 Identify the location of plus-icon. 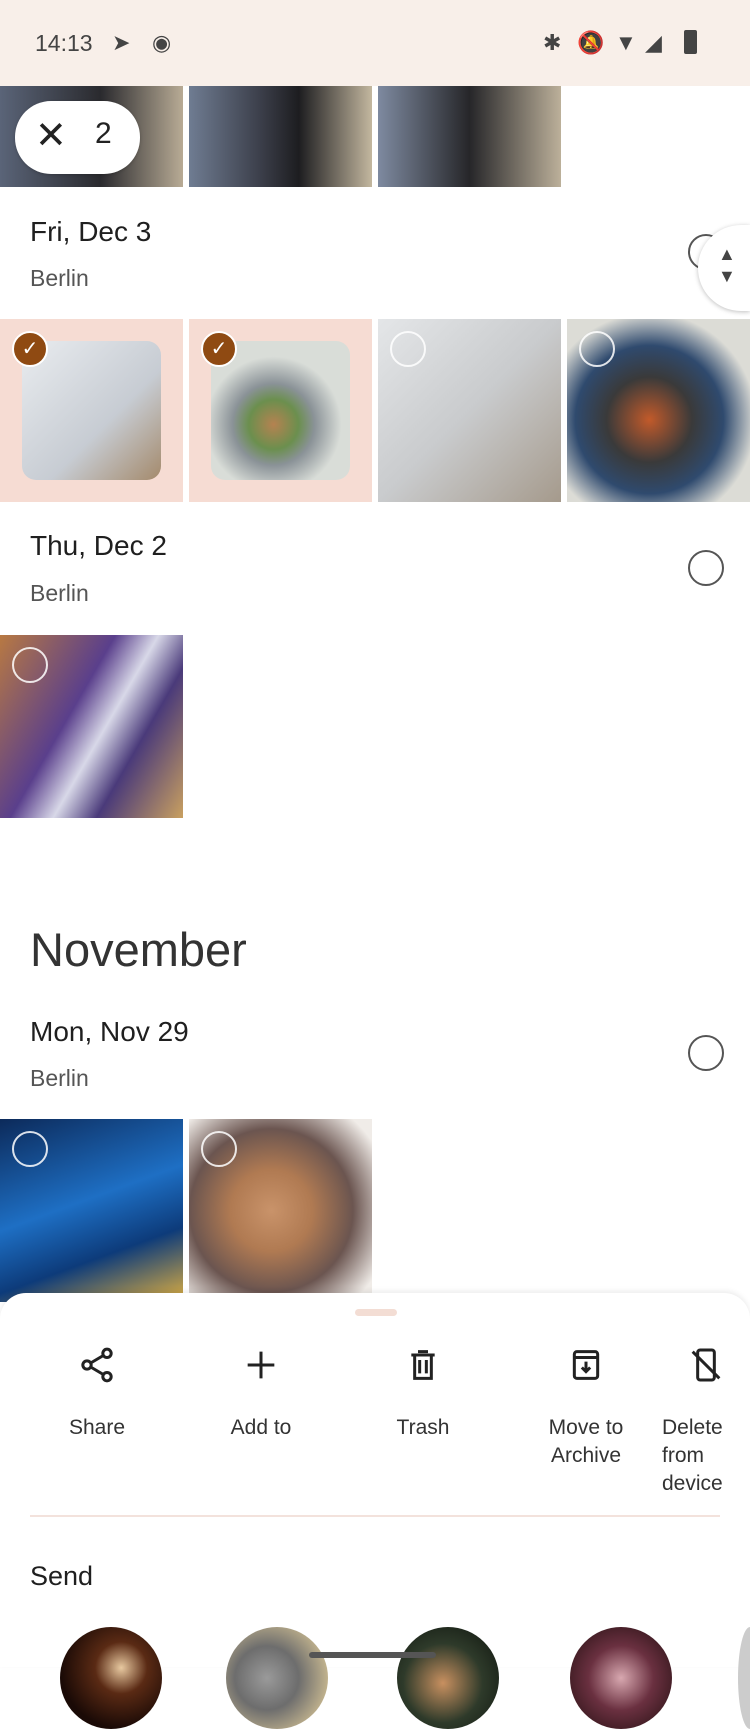
(261, 1365).